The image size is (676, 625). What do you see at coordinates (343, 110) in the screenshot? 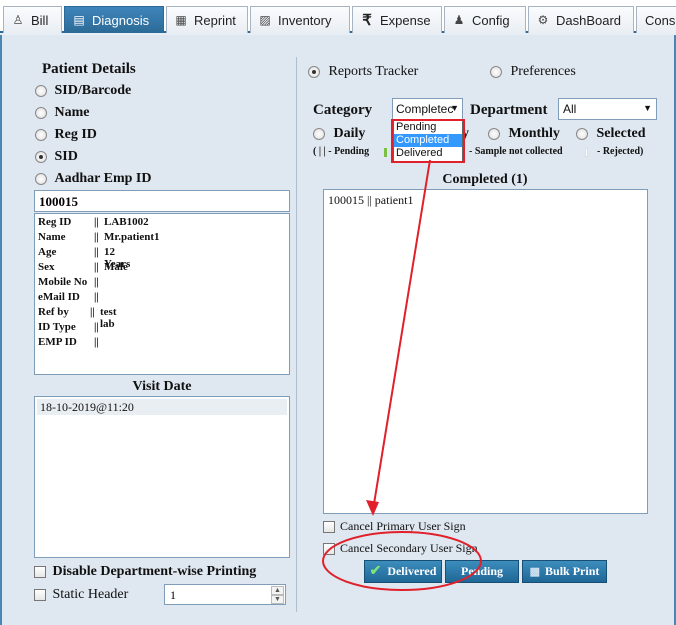
I see `category-label: Category` at bounding box center [343, 110].